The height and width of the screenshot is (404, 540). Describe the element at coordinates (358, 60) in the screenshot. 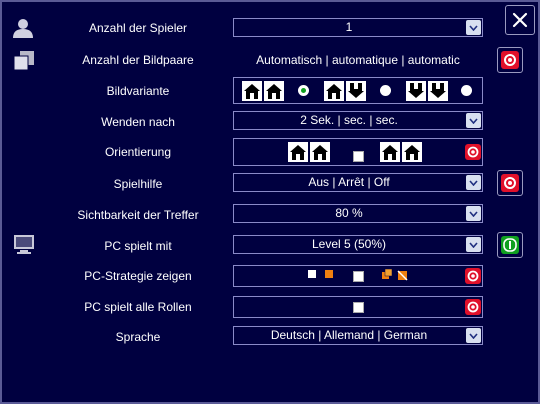

I see `pairs-value: Automatisch | automatique | automatic` at that location.